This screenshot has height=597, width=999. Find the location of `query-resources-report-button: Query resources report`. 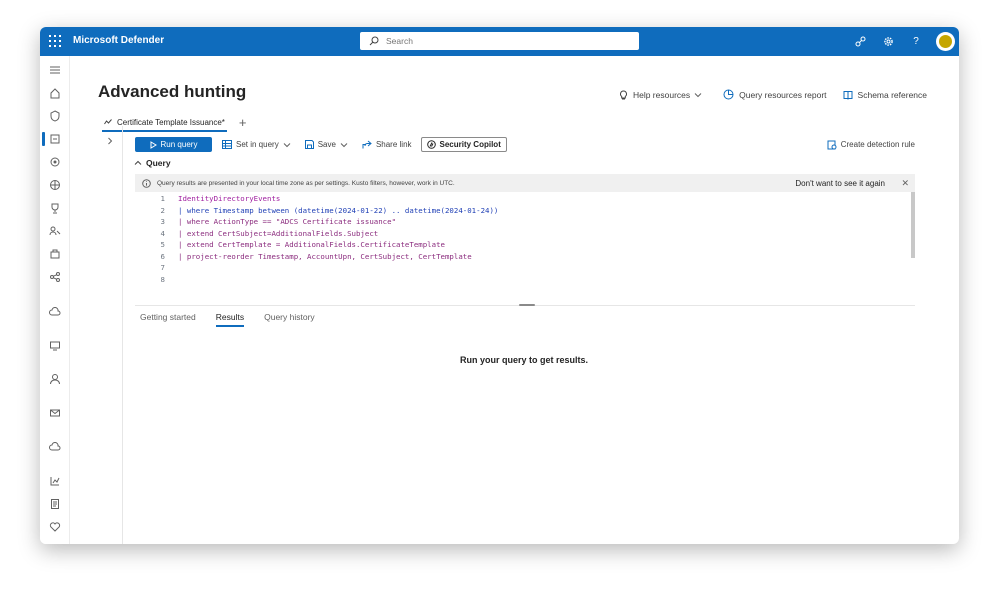

query-resources-report-button: Query resources report is located at coordinates (775, 94).